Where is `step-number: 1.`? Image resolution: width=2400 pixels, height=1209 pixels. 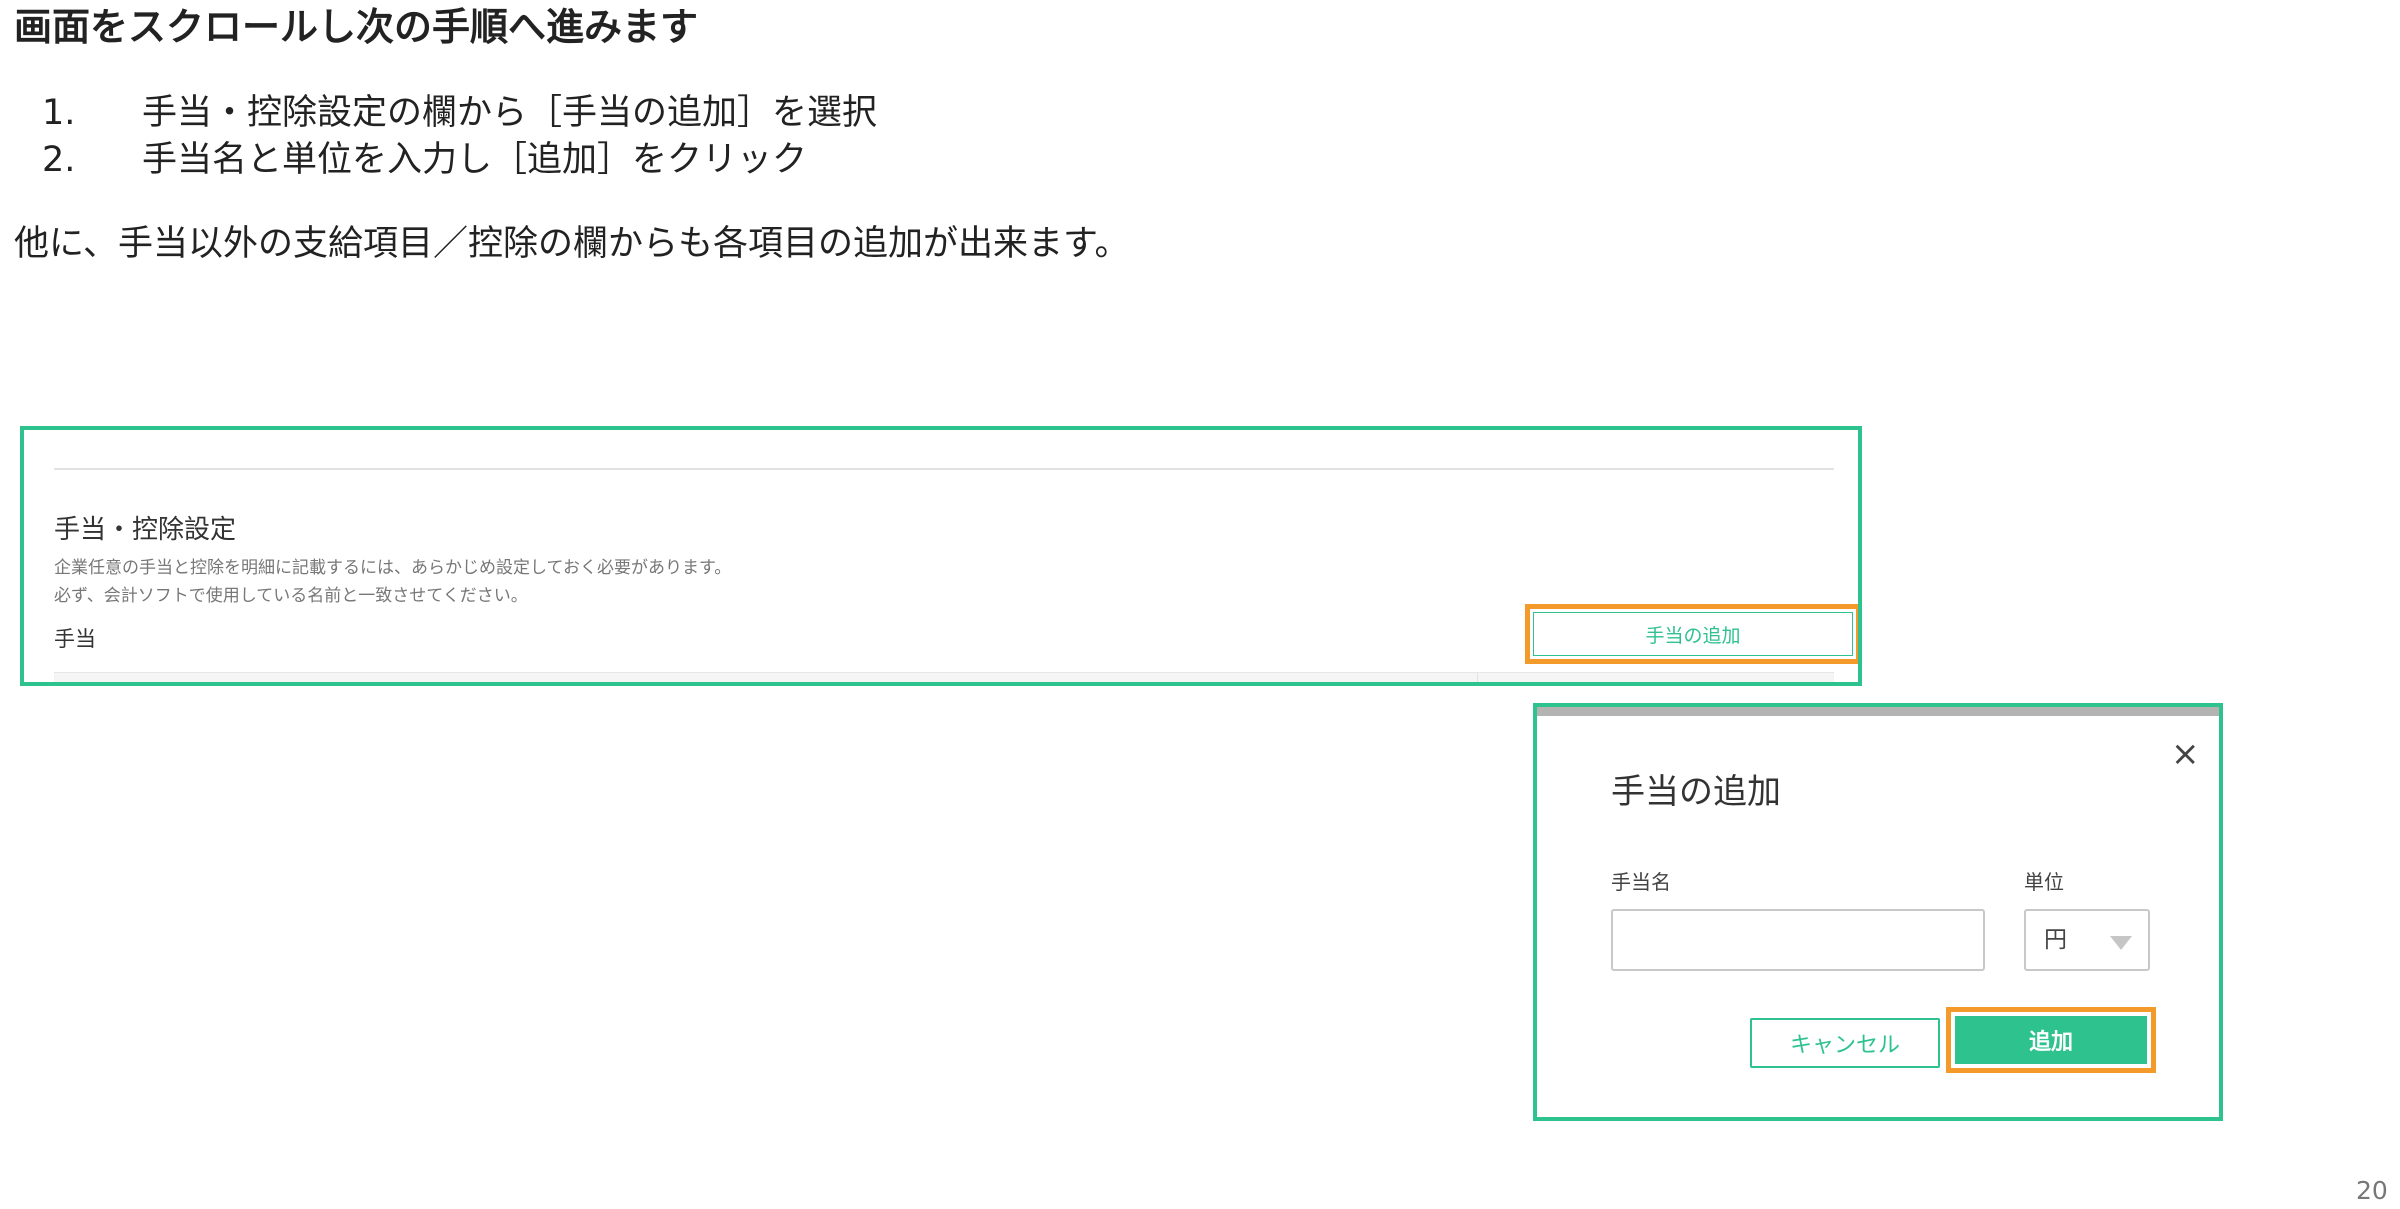 step-number: 1. is located at coordinates (59, 113).